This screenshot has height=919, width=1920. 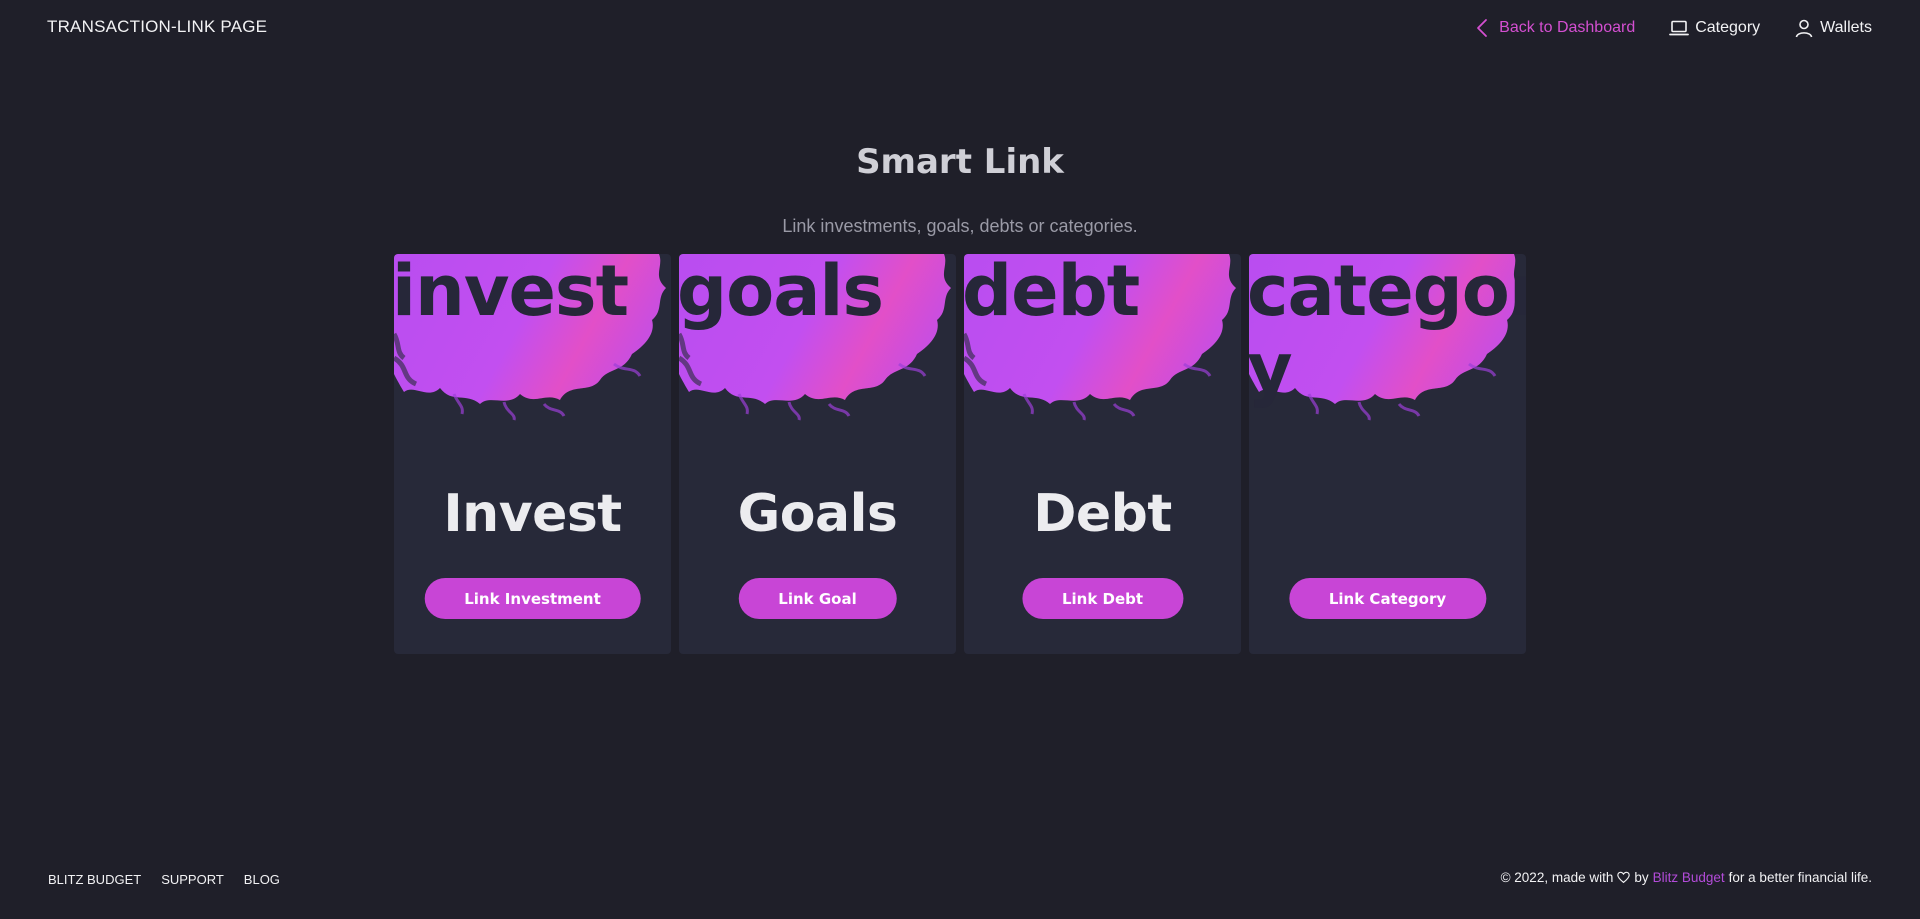 What do you see at coordinates (1387, 598) in the screenshot?
I see `link-category-button: Link Category` at bounding box center [1387, 598].